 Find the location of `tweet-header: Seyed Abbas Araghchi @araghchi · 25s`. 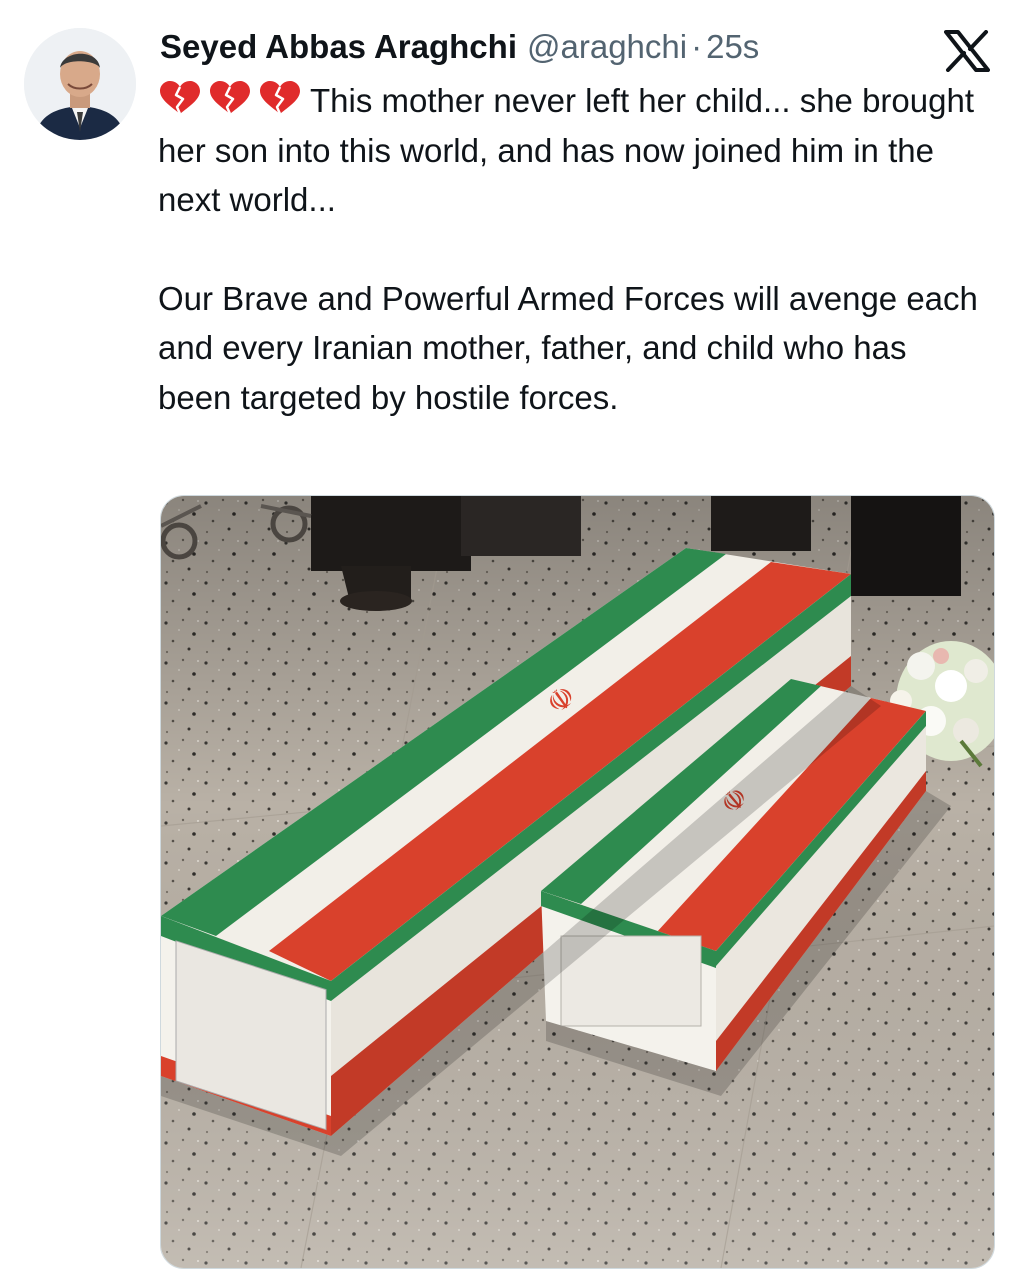

tweet-header: Seyed Abbas Araghchi @araghchi · 25s is located at coordinates (459, 47).